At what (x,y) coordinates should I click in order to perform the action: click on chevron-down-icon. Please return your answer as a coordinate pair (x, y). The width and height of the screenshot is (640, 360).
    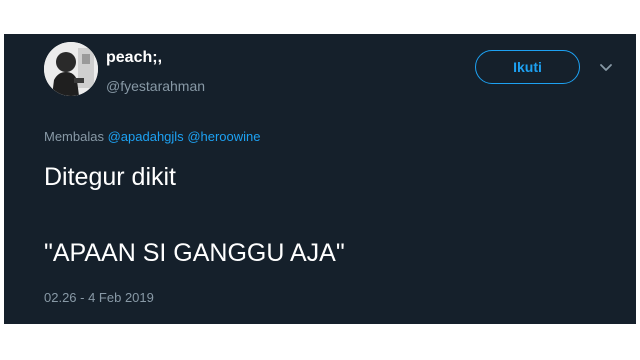
    Looking at the image, I should click on (606, 67).